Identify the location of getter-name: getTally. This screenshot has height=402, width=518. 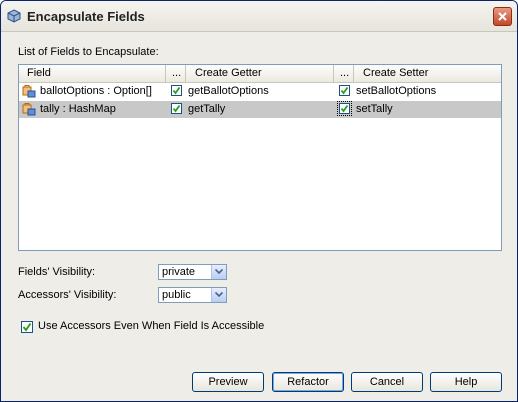
(206, 109).